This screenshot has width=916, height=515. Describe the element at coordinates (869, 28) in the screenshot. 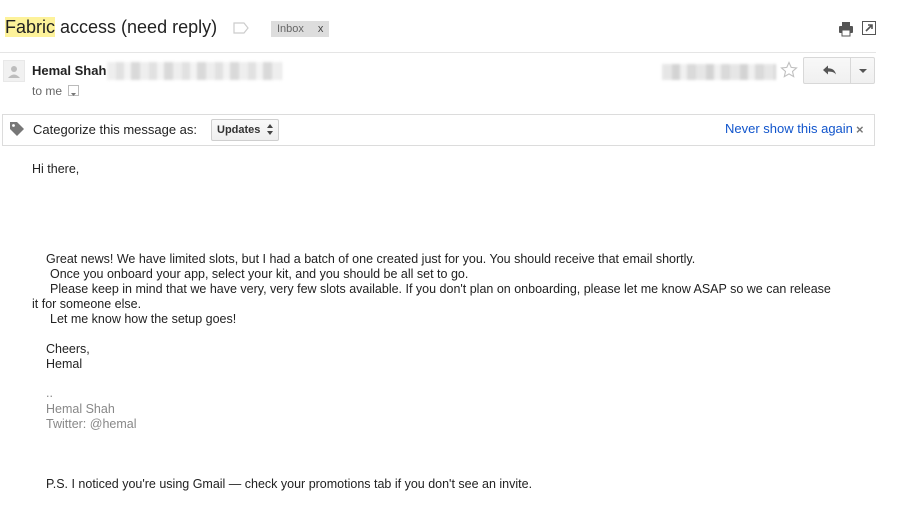

I see `new-window-icon` at that location.